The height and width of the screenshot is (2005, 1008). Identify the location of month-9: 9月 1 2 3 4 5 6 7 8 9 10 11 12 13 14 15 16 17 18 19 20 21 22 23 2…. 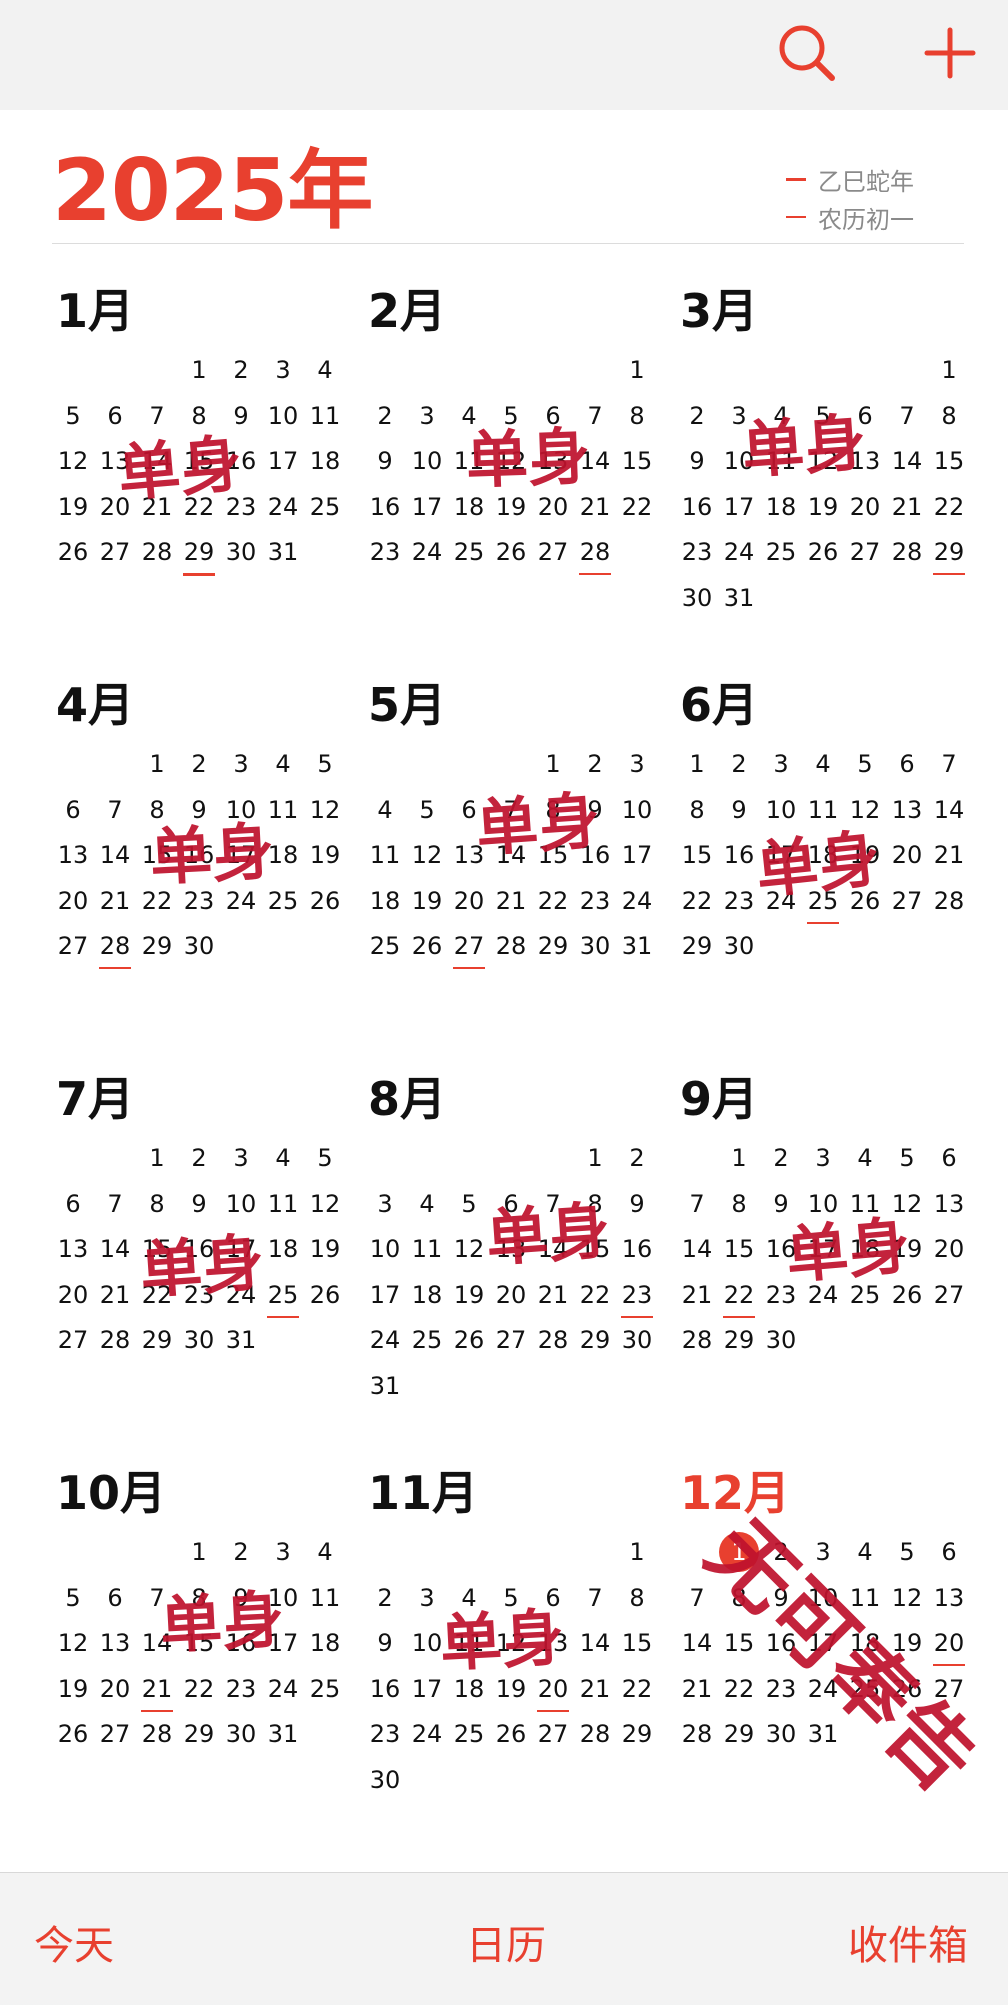
(832, 1260).